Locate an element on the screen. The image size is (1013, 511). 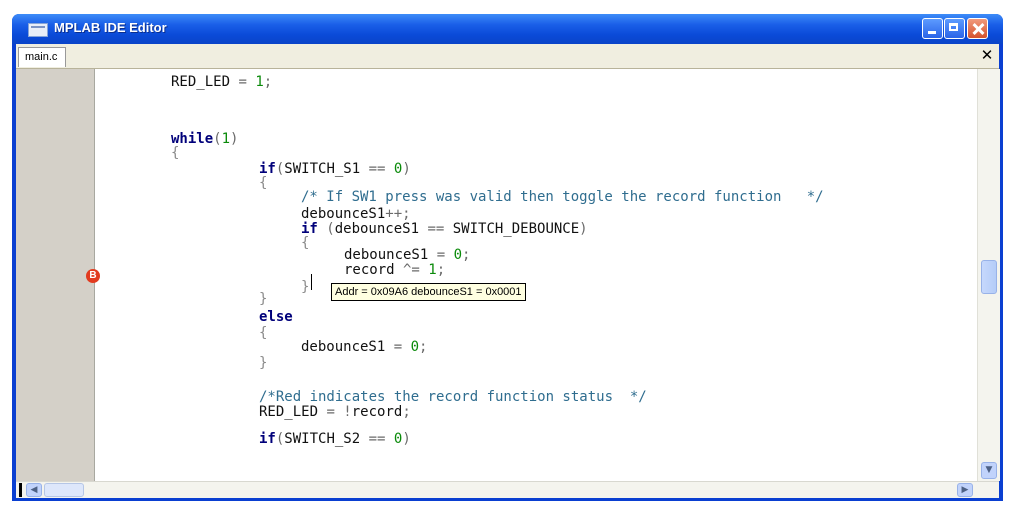
scroll-marker is located at coordinates (20, 490).